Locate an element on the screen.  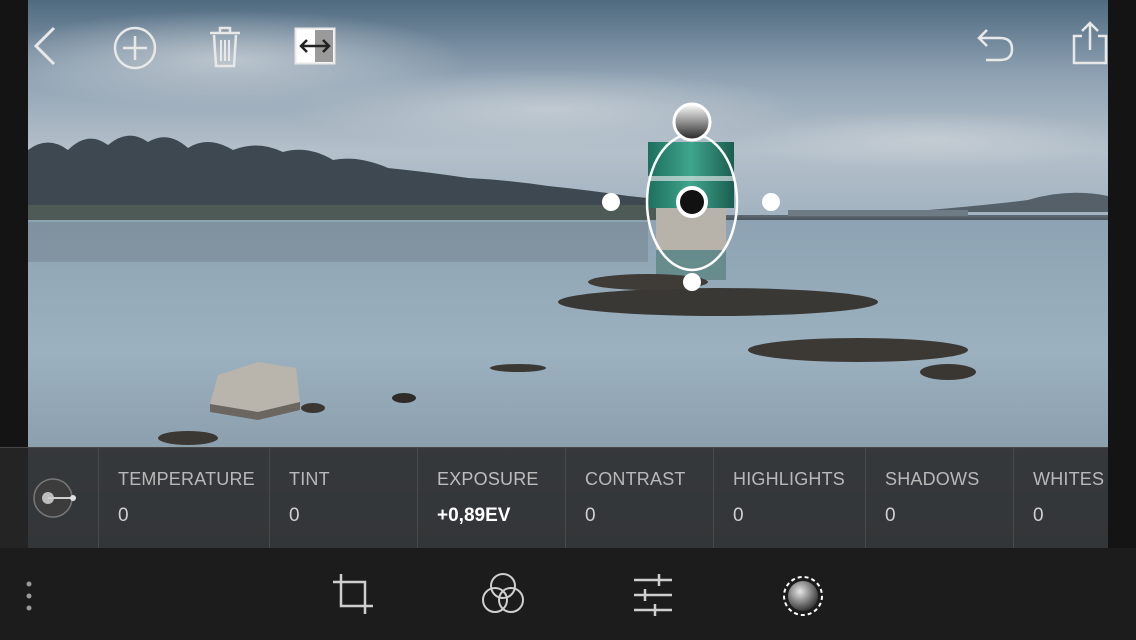
param-label: HIGHLIGHTS is located at coordinates (789, 479).